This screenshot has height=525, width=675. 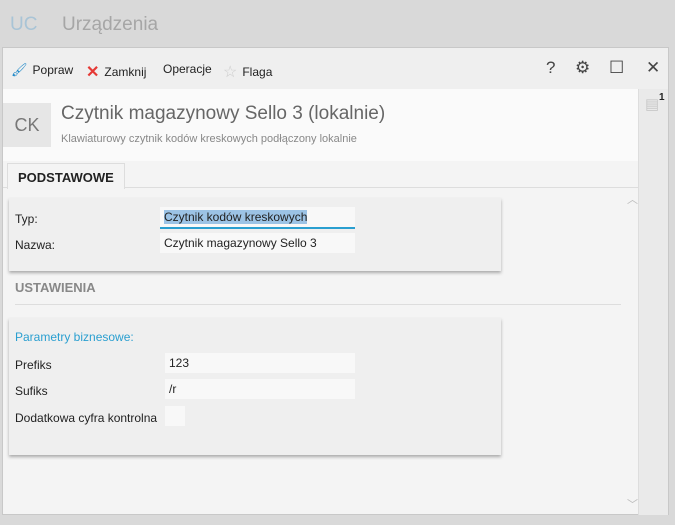 I want to click on settings-gear-icon: ⚙, so click(x=582, y=68).